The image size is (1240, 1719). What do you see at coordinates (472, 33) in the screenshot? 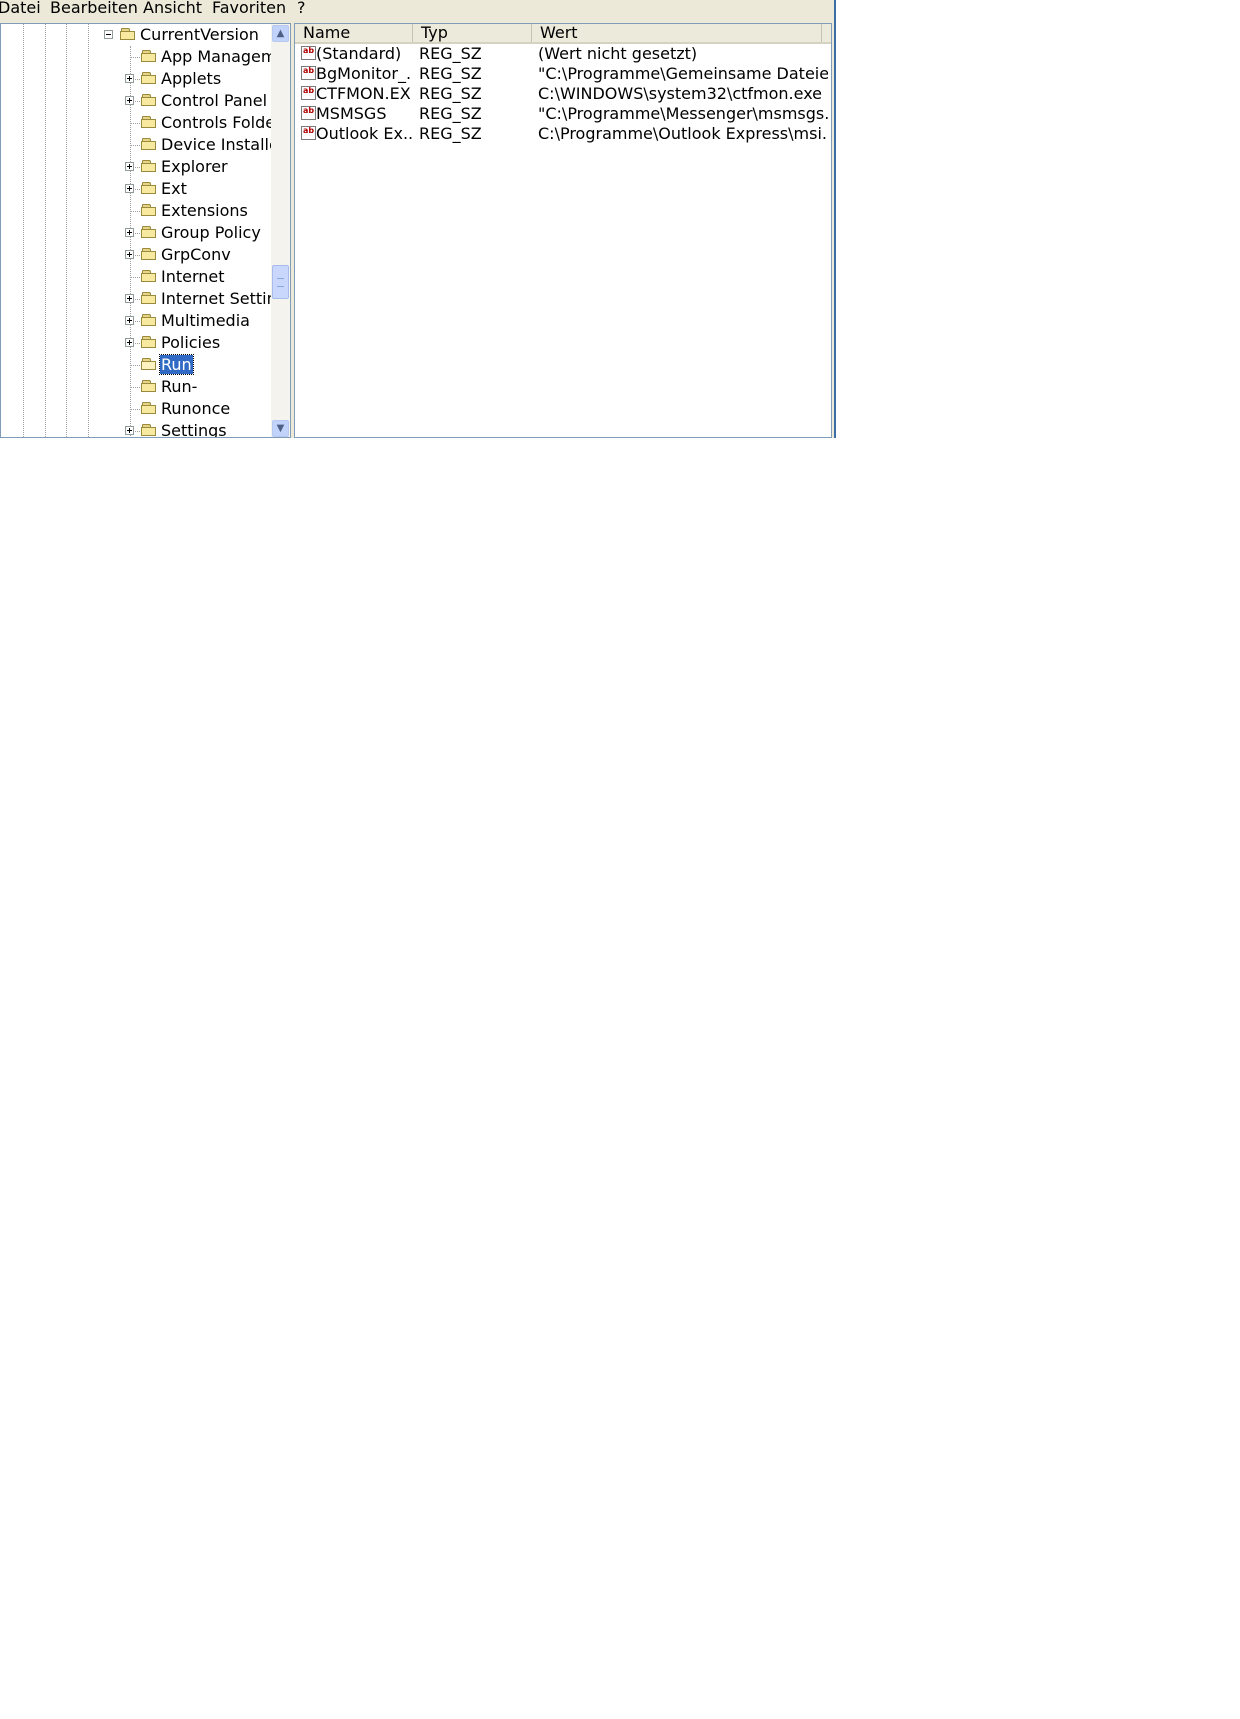
I see `column-header-type: Typ` at bounding box center [472, 33].